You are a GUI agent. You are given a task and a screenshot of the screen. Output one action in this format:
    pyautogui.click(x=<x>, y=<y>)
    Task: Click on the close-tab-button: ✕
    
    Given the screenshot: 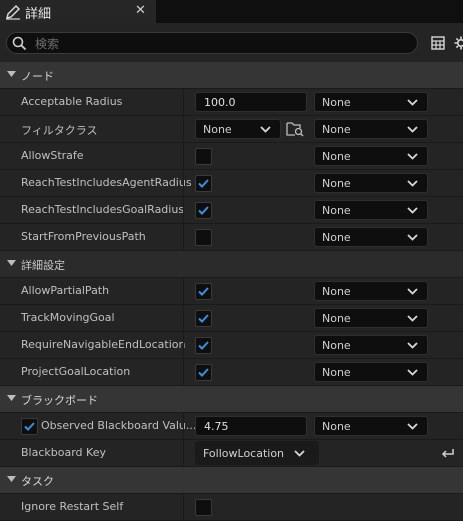 What is the action you would take?
    pyautogui.click(x=140, y=11)
    